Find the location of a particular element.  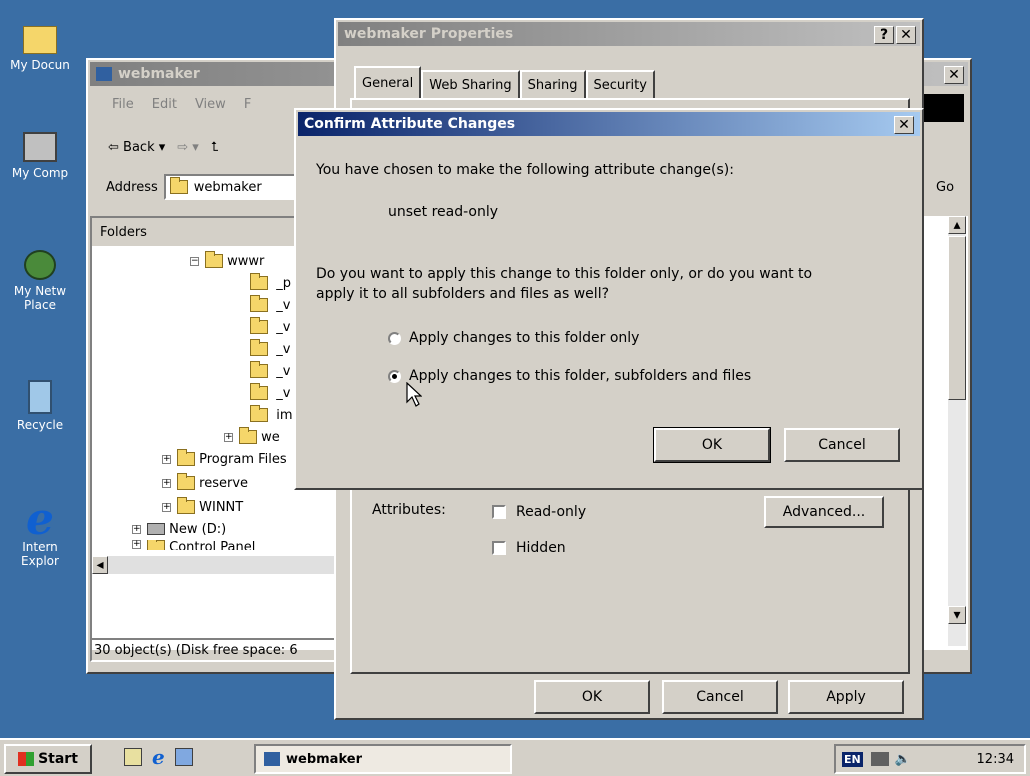

desktop-icon-my-computer: My Comp is located at coordinates (40, 156).